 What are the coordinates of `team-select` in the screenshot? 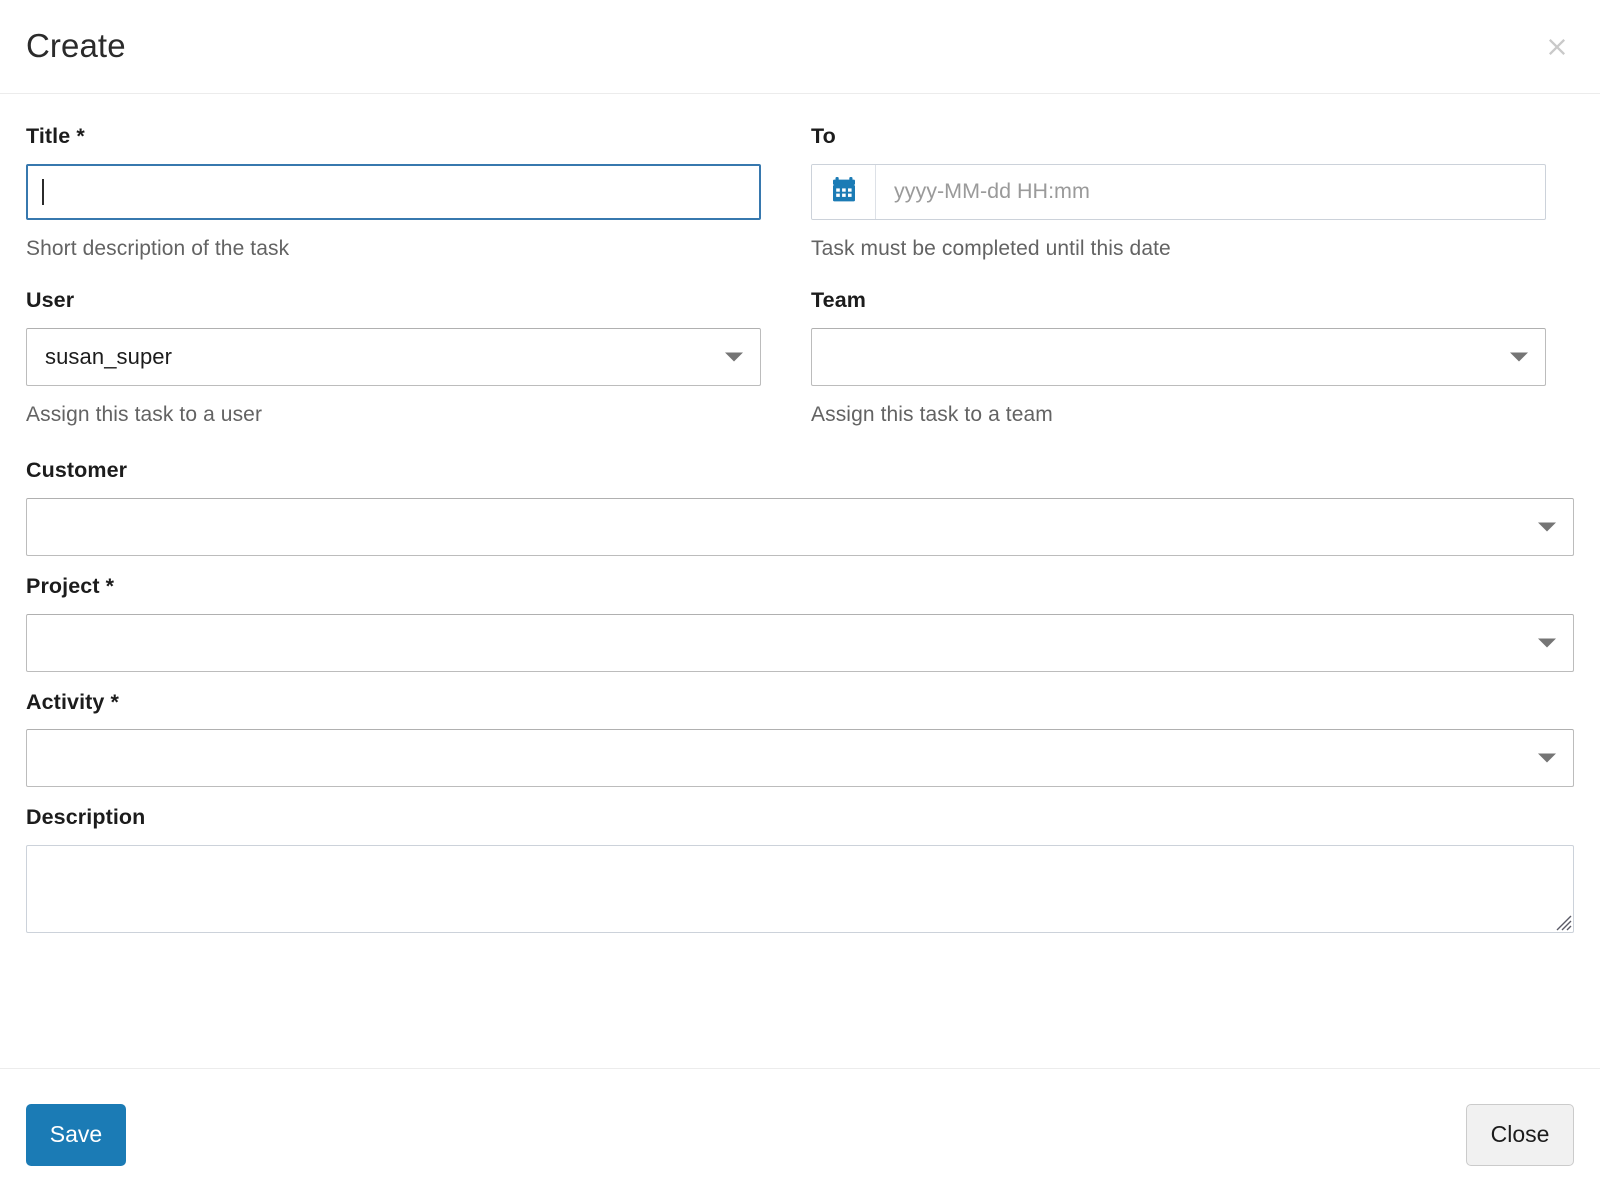 It's located at (1178, 356).